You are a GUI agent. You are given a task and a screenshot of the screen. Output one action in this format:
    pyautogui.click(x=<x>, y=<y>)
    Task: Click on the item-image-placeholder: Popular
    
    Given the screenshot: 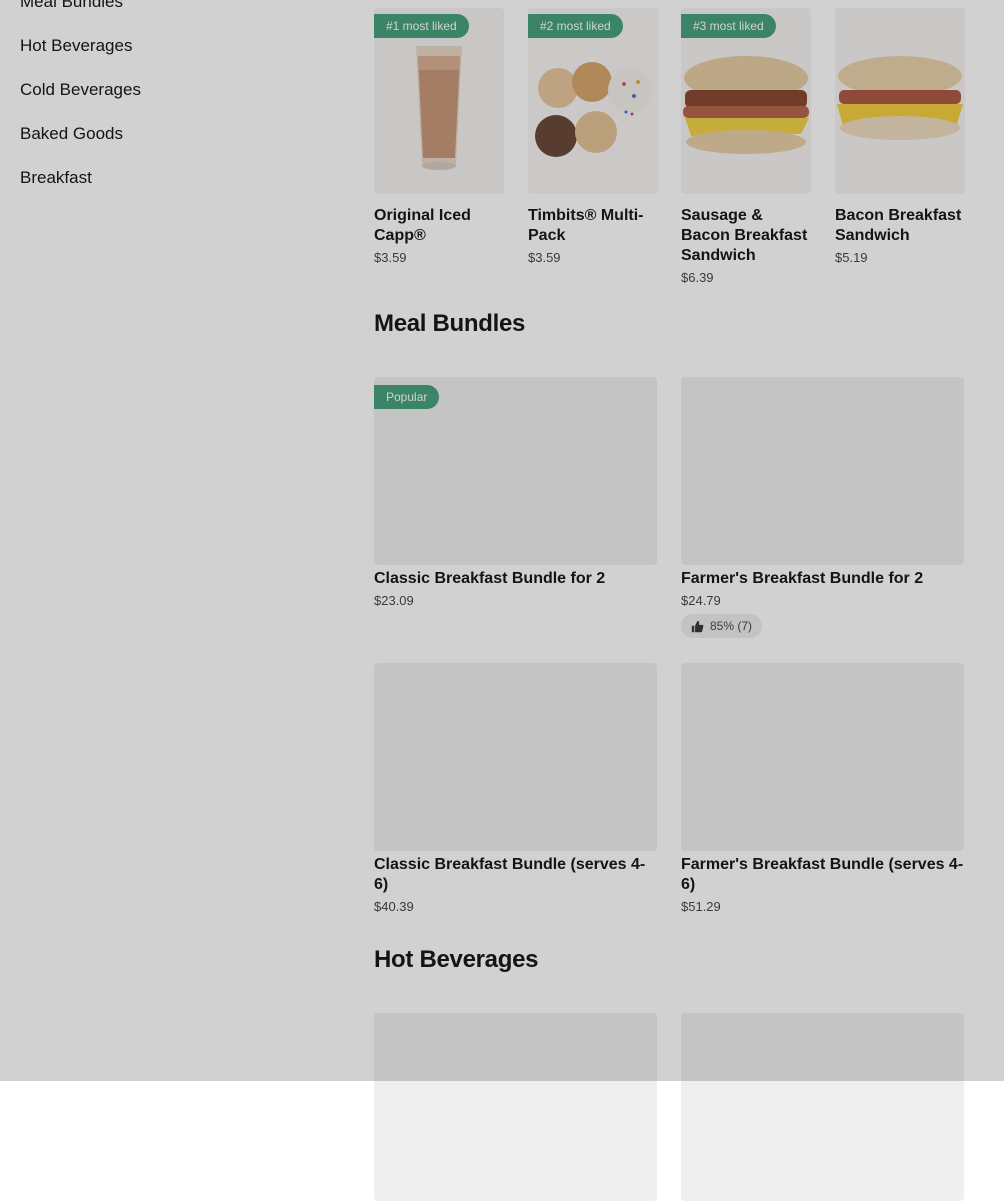 What is the action you would take?
    pyautogui.click(x=515, y=471)
    